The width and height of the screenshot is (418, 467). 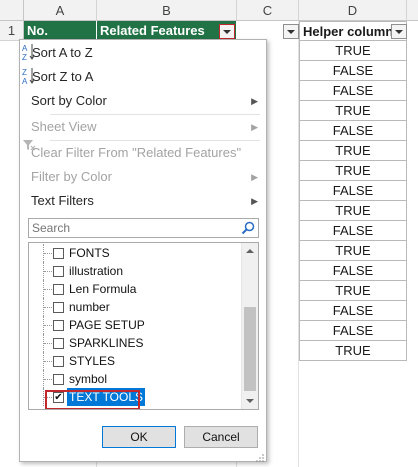 I want to click on menu-label: Clear Filter From "Related Features", so click(x=136, y=152).